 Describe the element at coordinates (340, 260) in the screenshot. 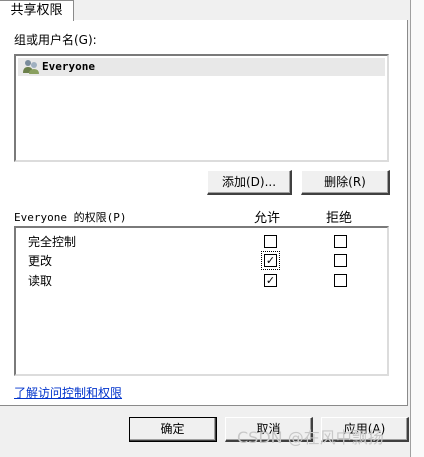

I see `change-deny-checkbox` at that location.